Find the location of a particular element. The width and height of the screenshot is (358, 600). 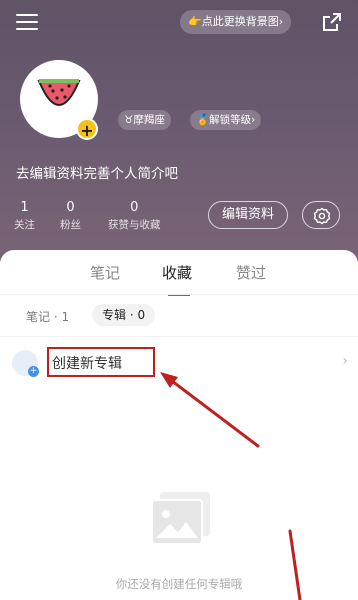

zodiac-tag: ♉摩羯座 is located at coordinates (144, 120).